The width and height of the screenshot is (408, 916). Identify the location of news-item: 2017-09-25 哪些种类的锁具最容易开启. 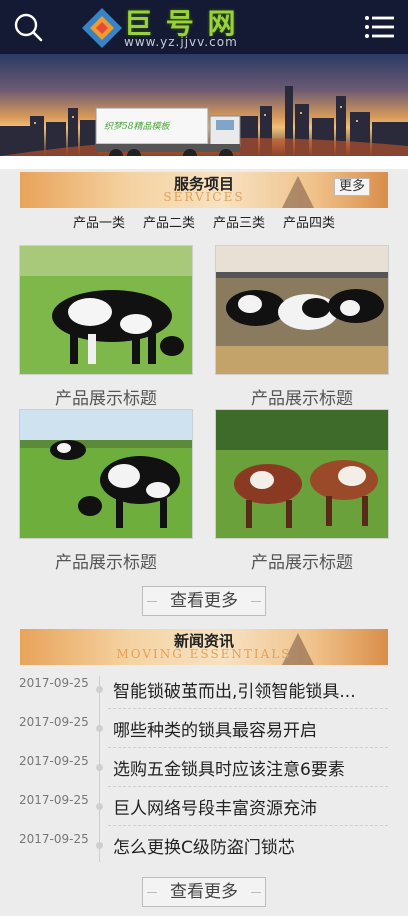
(204, 728).